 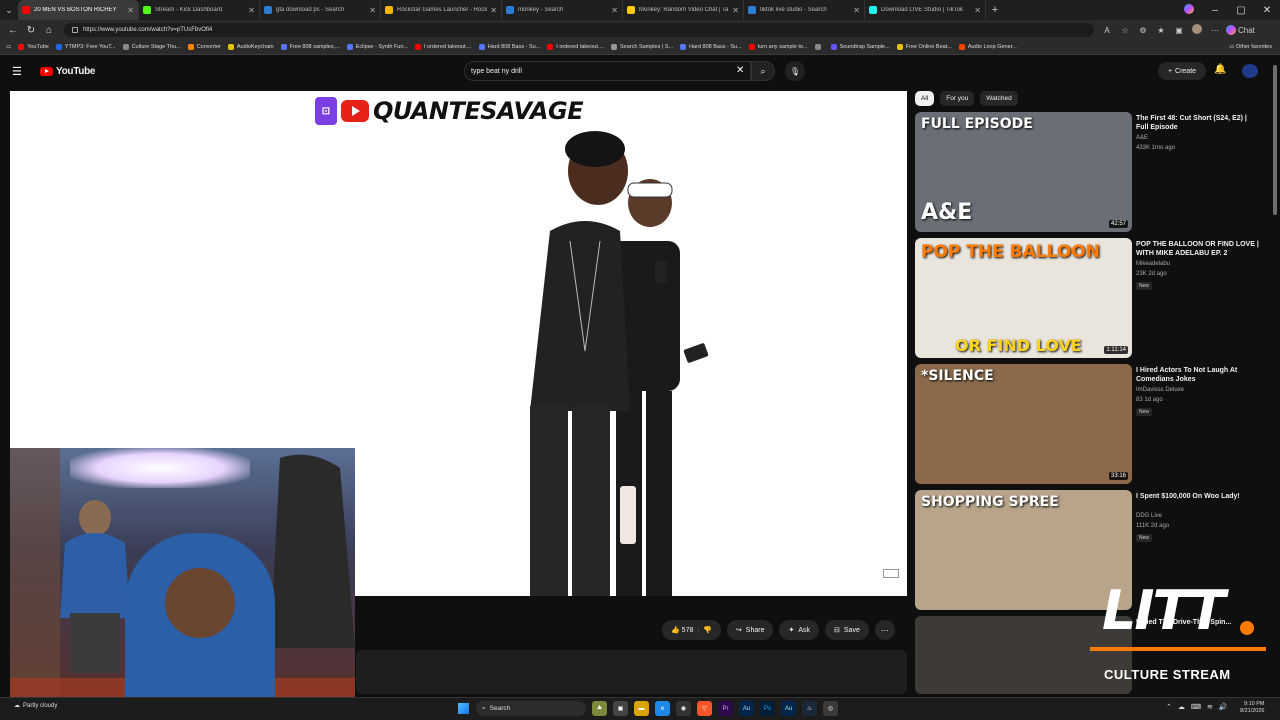 I want to click on bookmark-item: Converter, so click(x=204, y=47).